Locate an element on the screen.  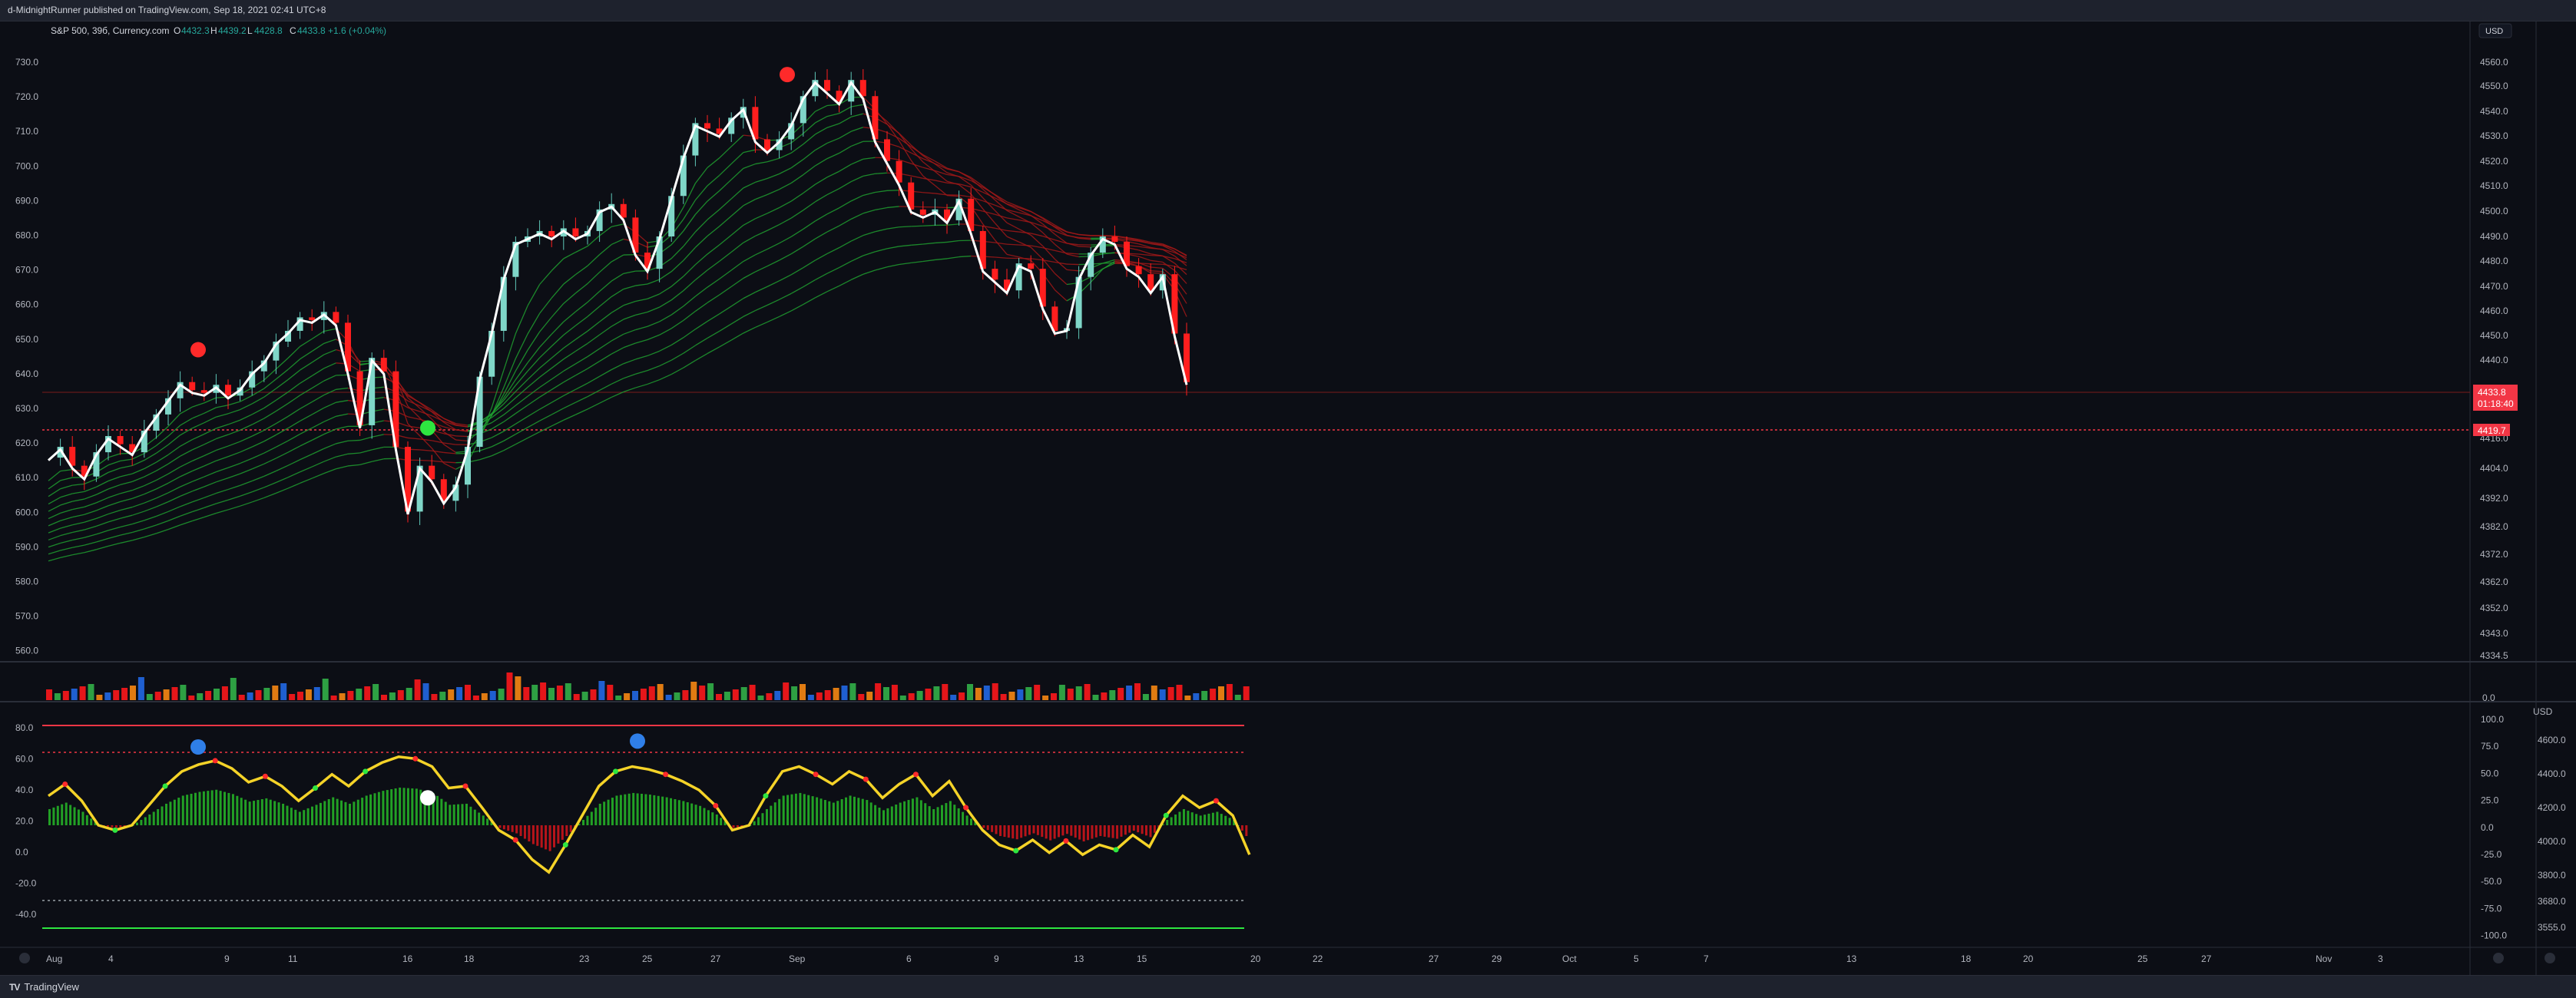
oscillator-left-axis: 80.060.040.020.00.0-20.0-40.0 is located at coordinates (26, 821).